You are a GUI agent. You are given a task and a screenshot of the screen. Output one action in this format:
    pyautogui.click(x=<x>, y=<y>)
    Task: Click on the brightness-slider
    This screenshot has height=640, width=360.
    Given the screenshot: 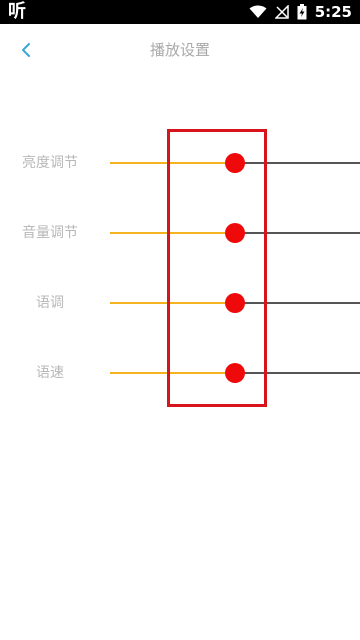 What is the action you would take?
    pyautogui.click(x=235, y=163)
    